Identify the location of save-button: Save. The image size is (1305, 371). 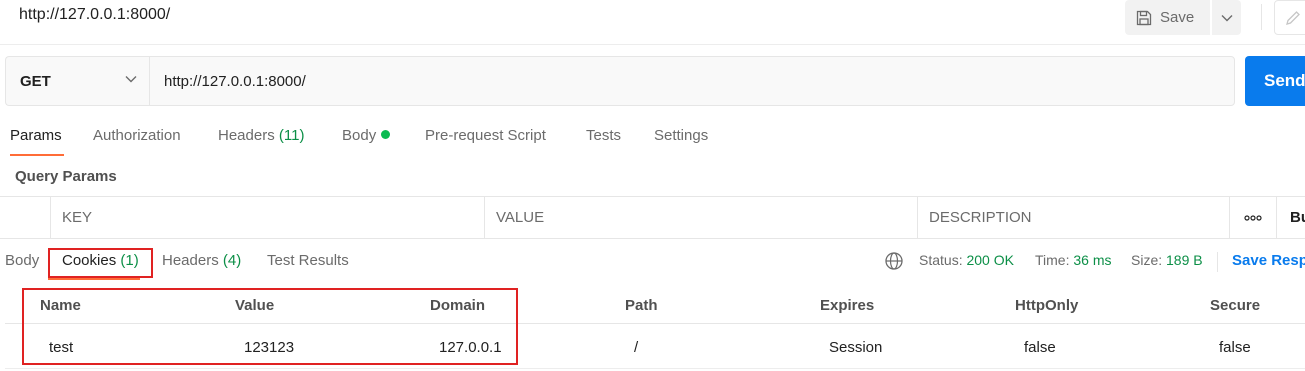
(1167, 17).